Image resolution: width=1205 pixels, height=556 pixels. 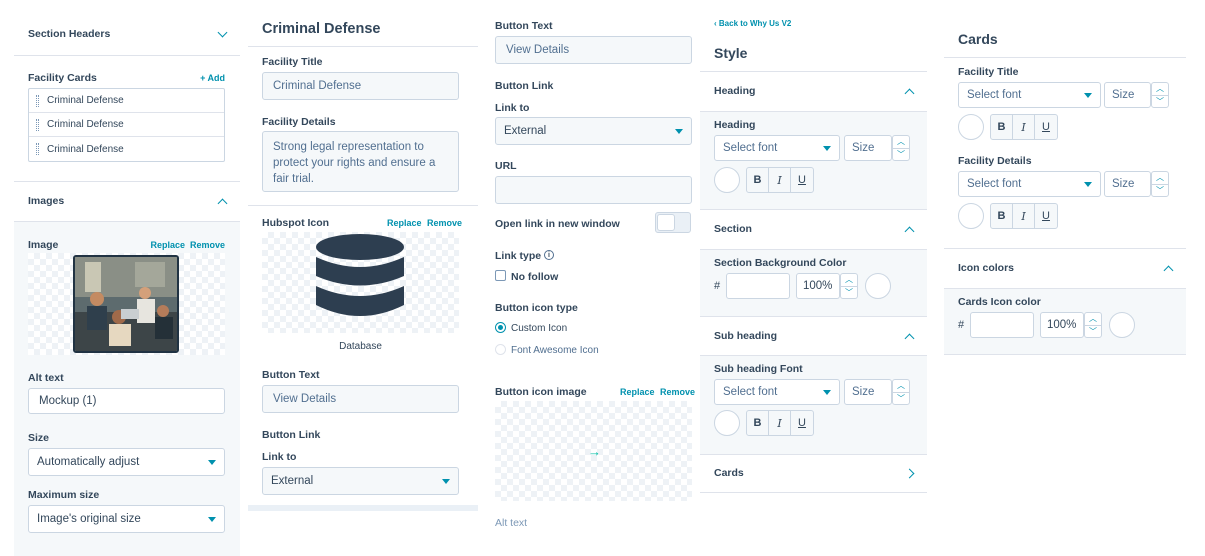 What do you see at coordinates (818, 286) in the screenshot?
I see `section-bg-opacity-input: 100%` at bounding box center [818, 286].